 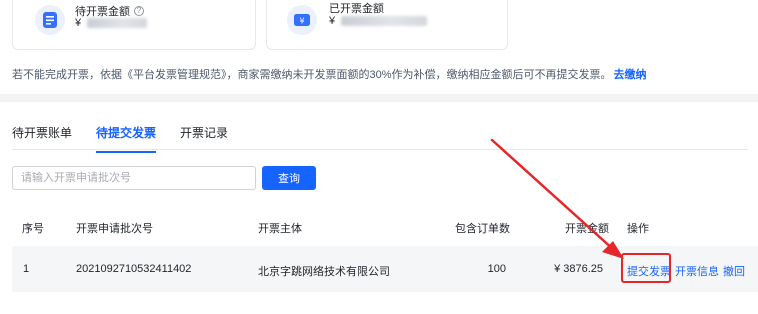 I want to click on row-amount: ¥ 3876.25, so click(x=578, y=269).